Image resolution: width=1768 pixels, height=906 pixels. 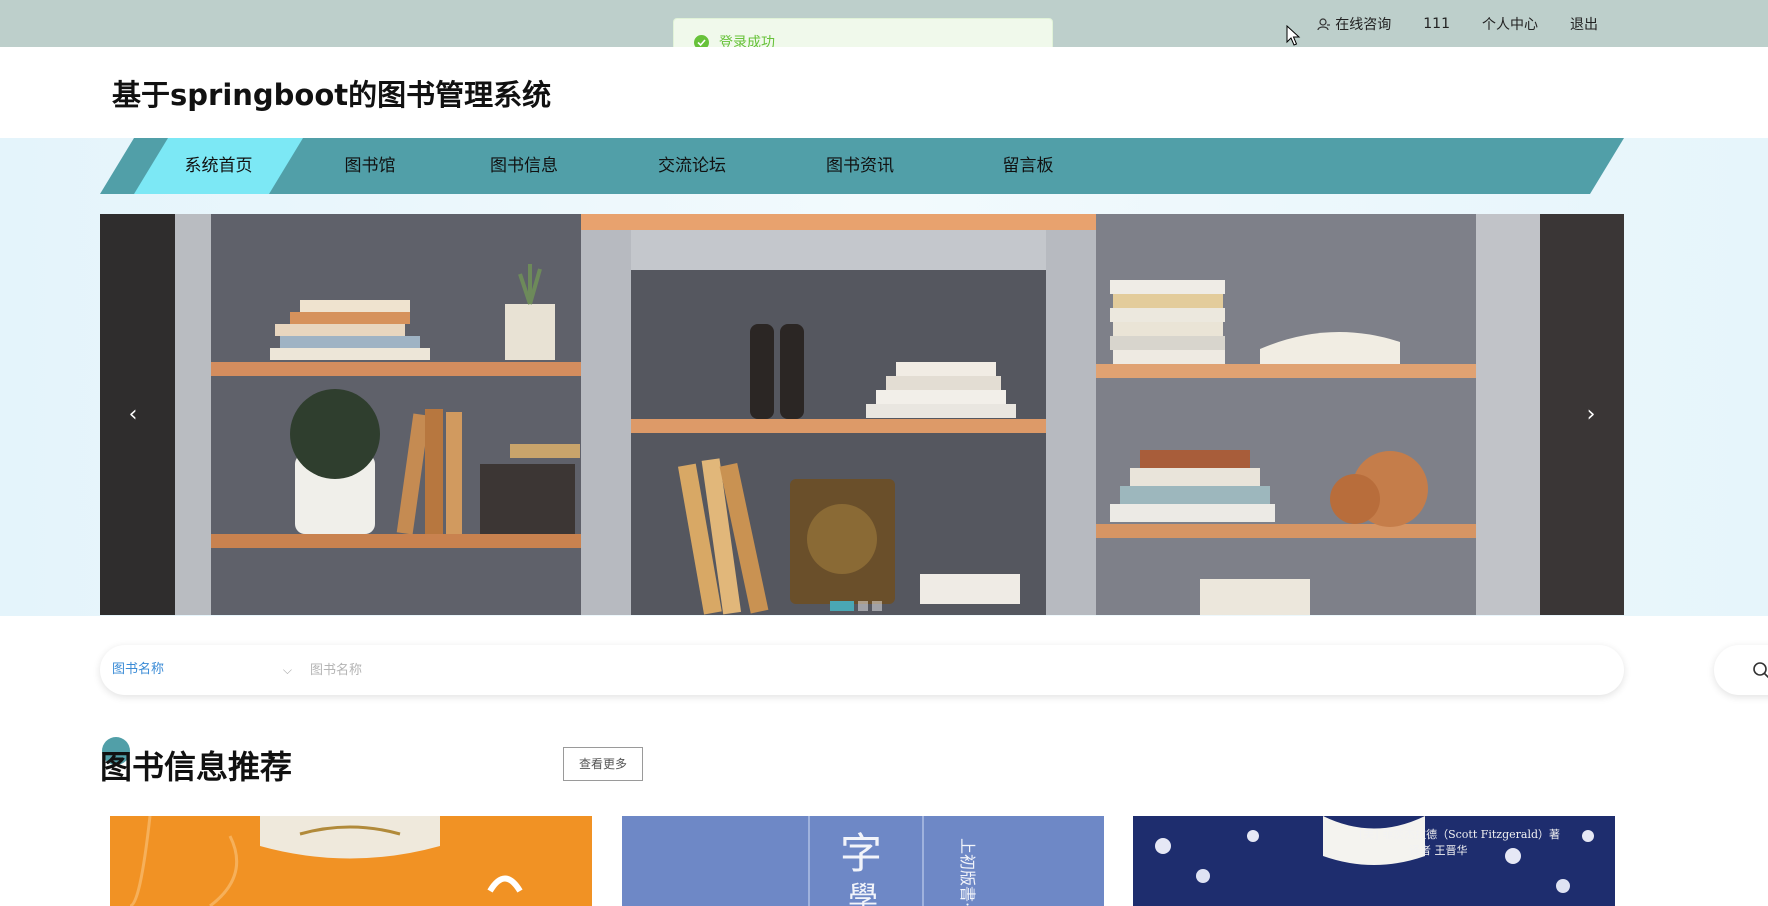 What do you see at coordinates (332, 95) in the screenshot?
I see `site-title: 基于springboot的图书管理系统` at bounding box center [332, 95].